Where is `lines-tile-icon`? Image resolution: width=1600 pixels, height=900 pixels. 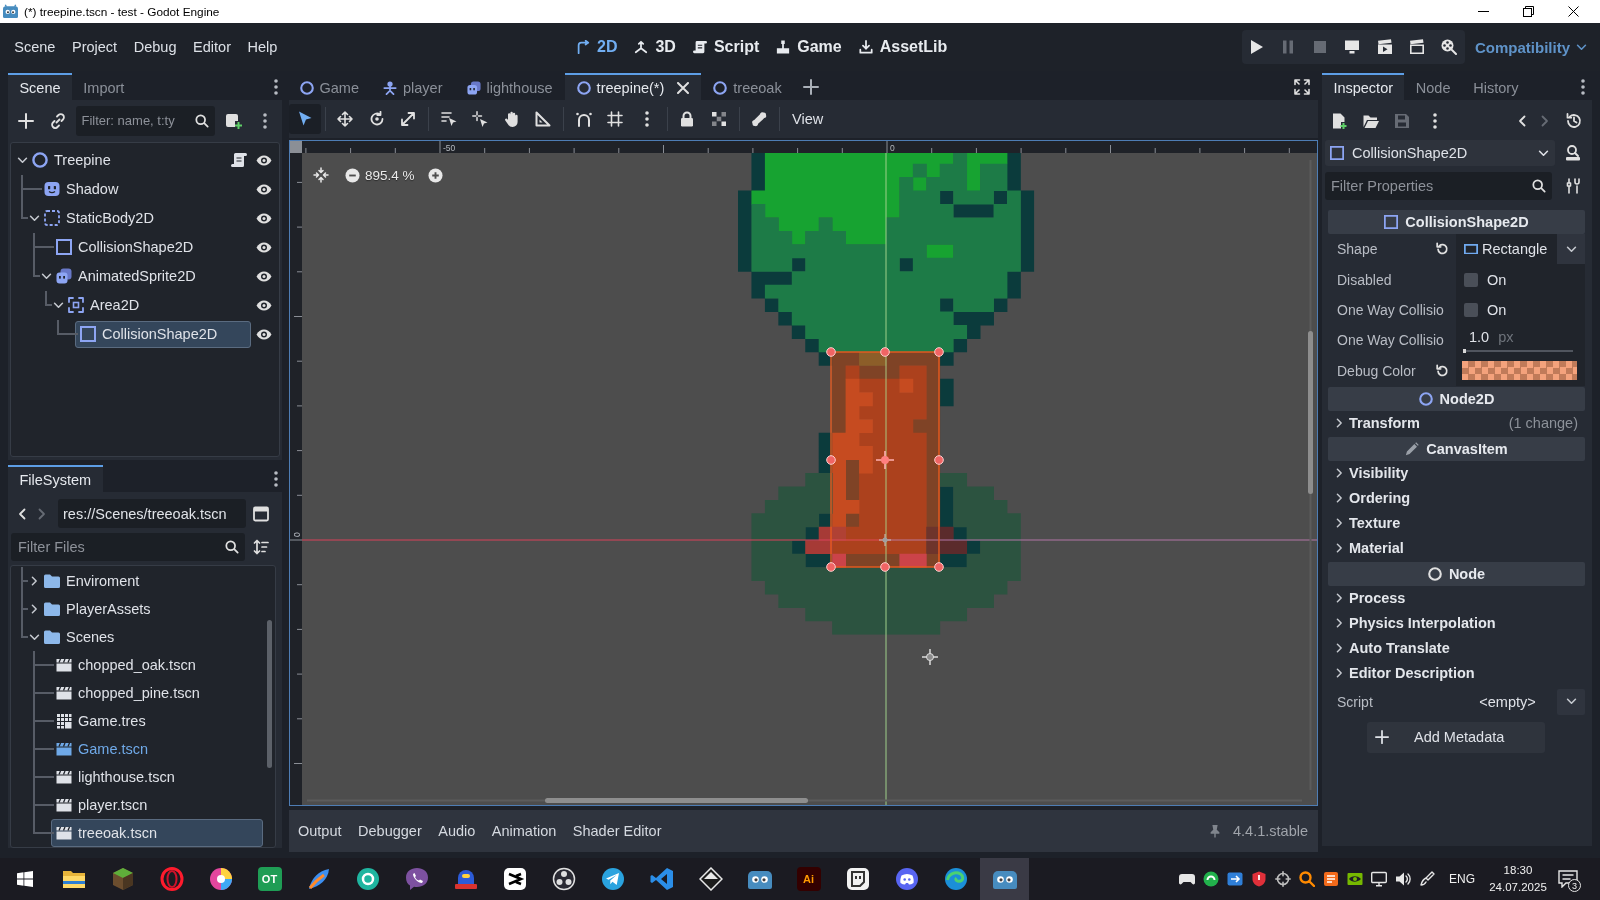 lines-tile-icon is located at coordinates (1331, 879).